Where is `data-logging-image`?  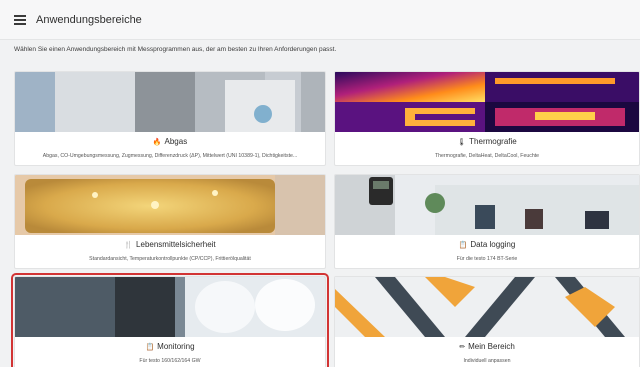 data-logging-image is located at coordinates (487, 205).